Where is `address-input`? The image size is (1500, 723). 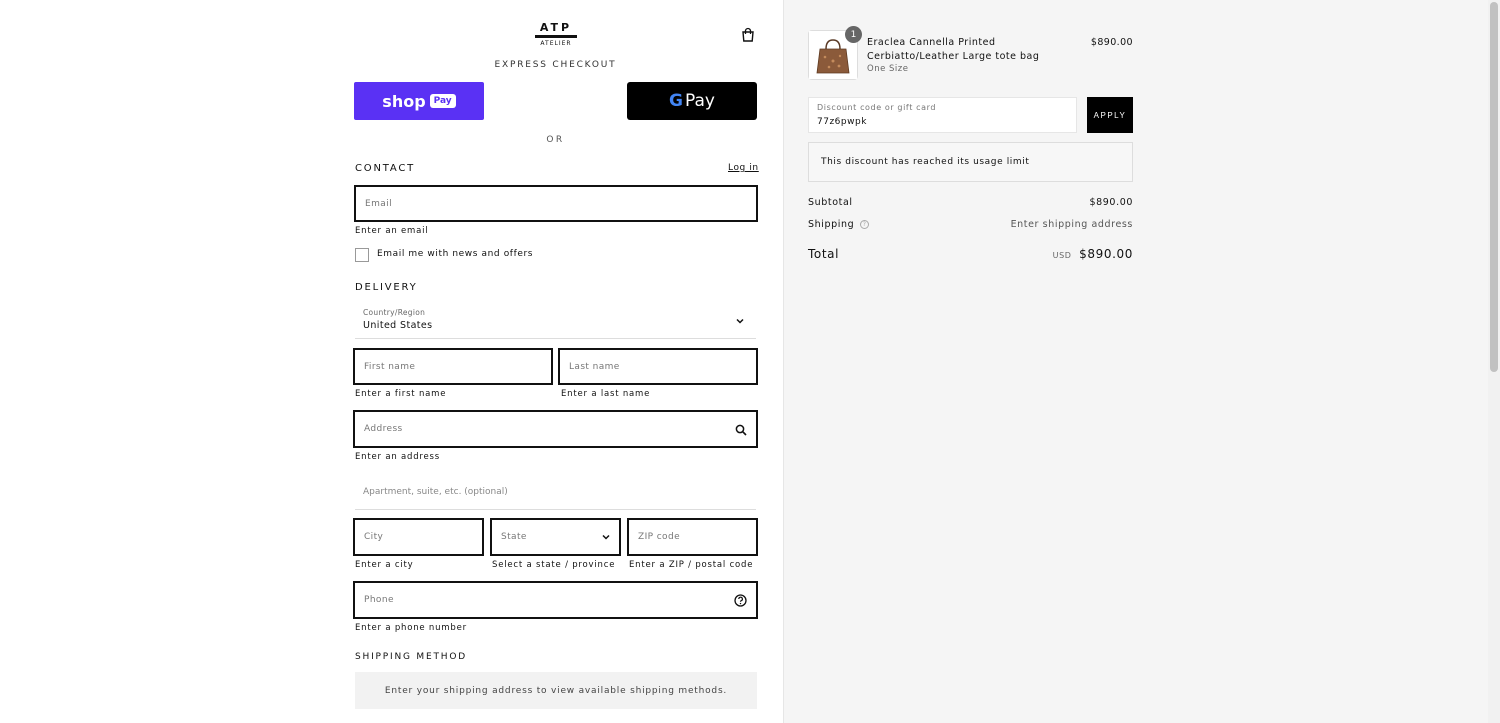
address-input is located at coordinates (555, 429).